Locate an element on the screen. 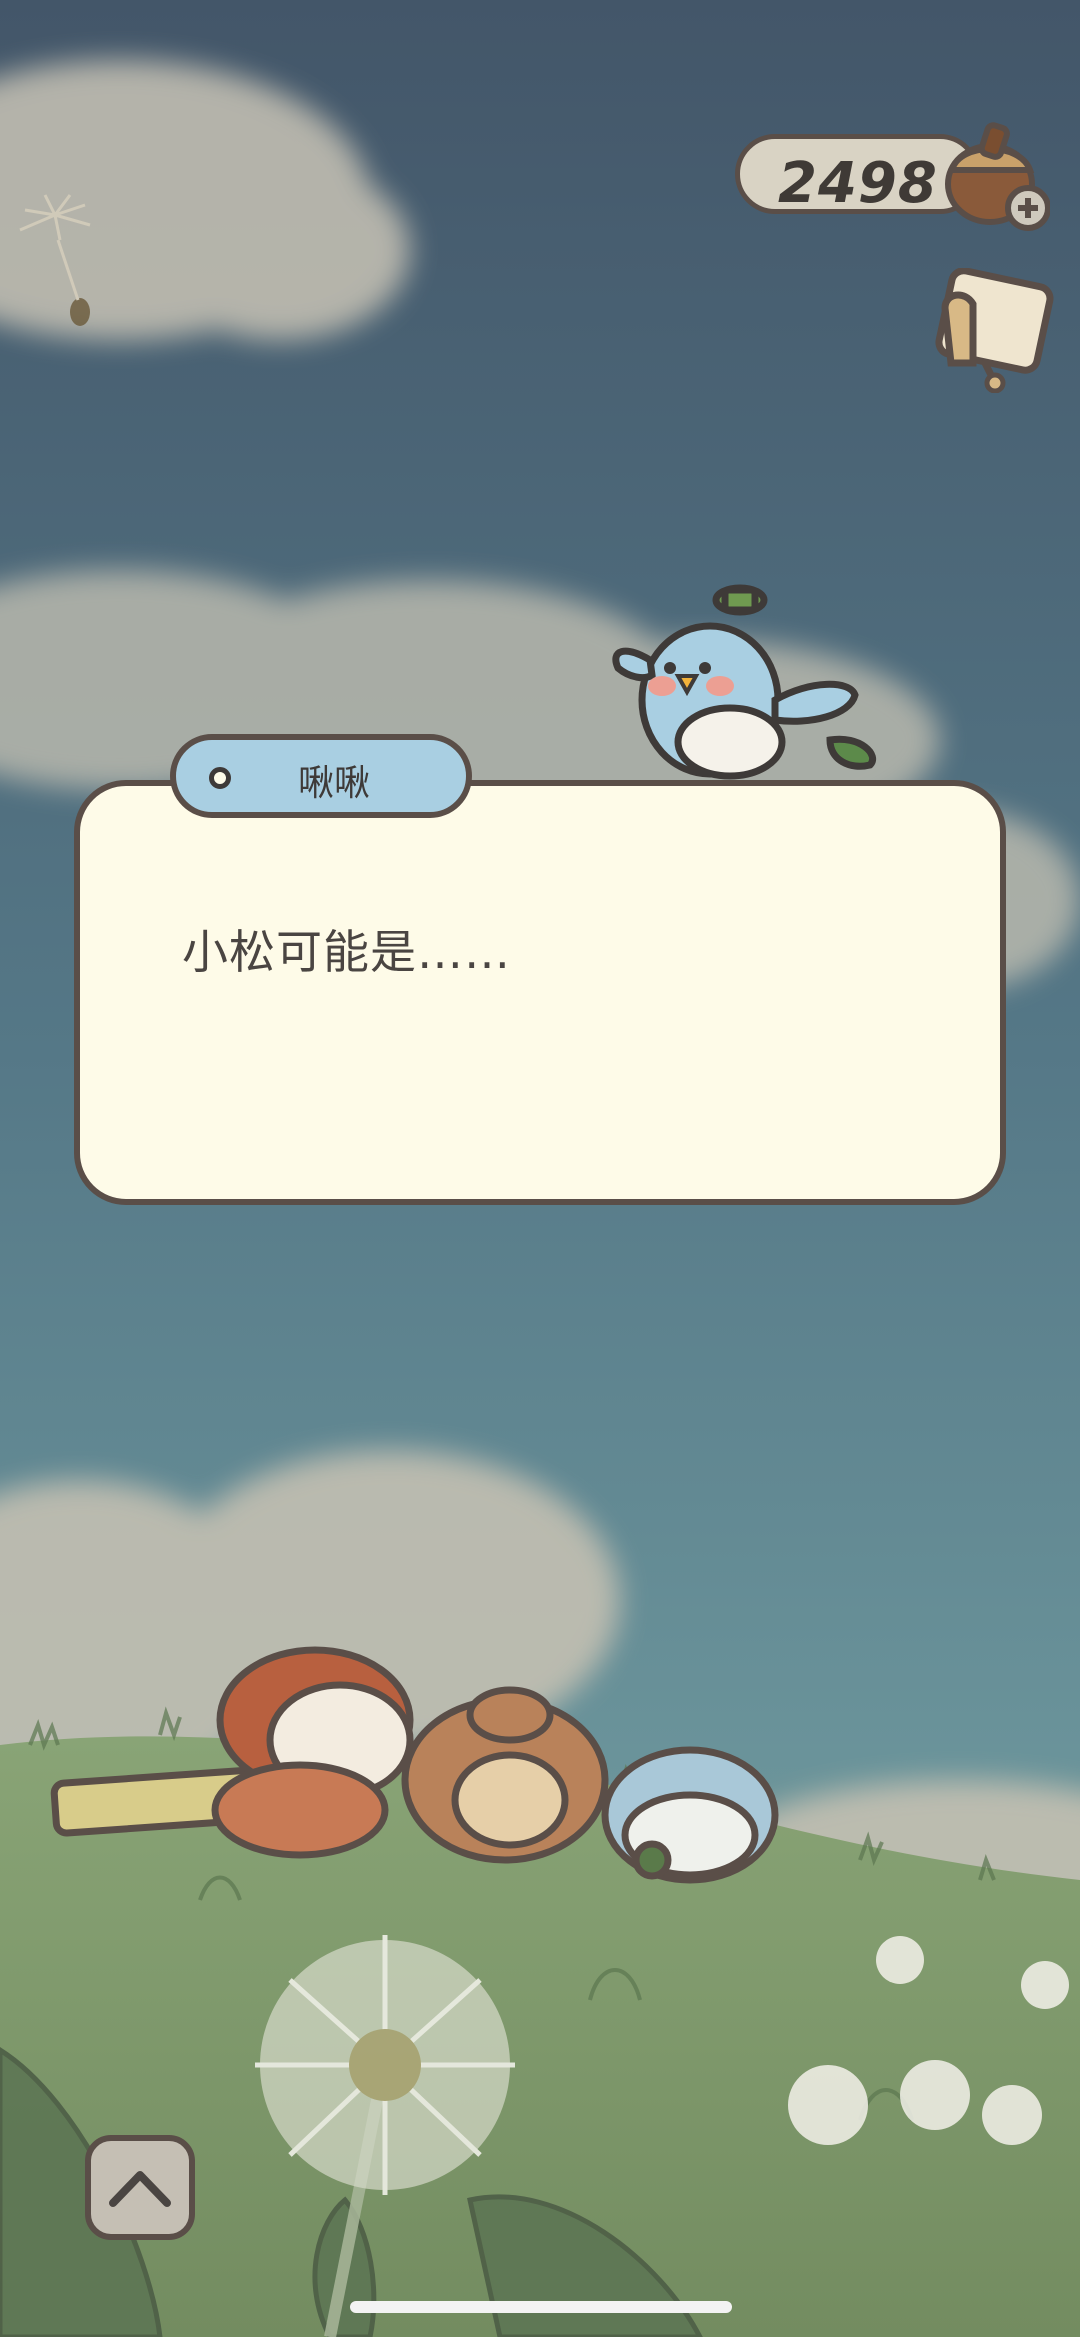 This screenshot has width=1080, height=2337. currency-value: 2498 is located at coordinates (858, 183).